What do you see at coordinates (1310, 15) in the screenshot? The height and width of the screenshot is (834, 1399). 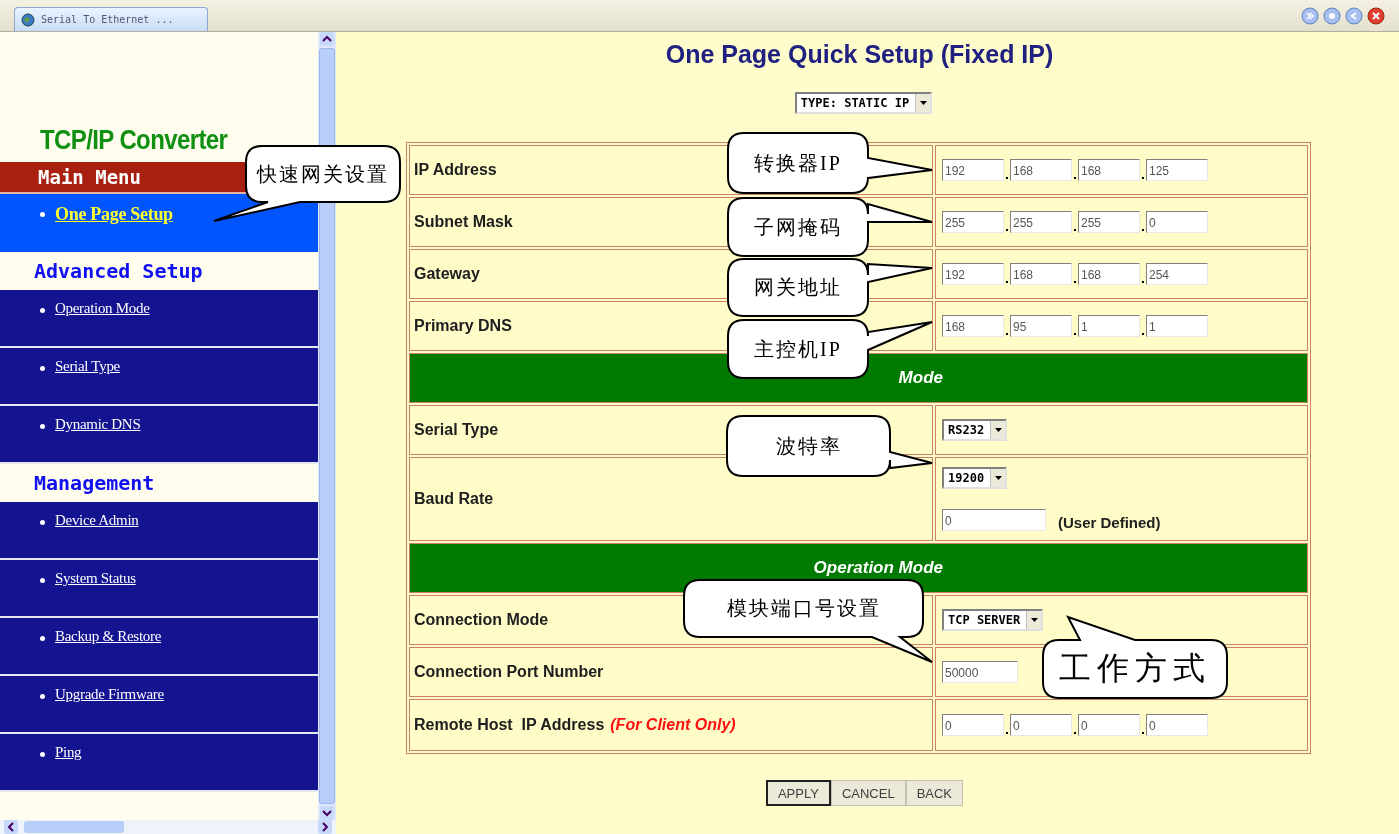 I see `forward-icon` at bounding box center [1310, 15].